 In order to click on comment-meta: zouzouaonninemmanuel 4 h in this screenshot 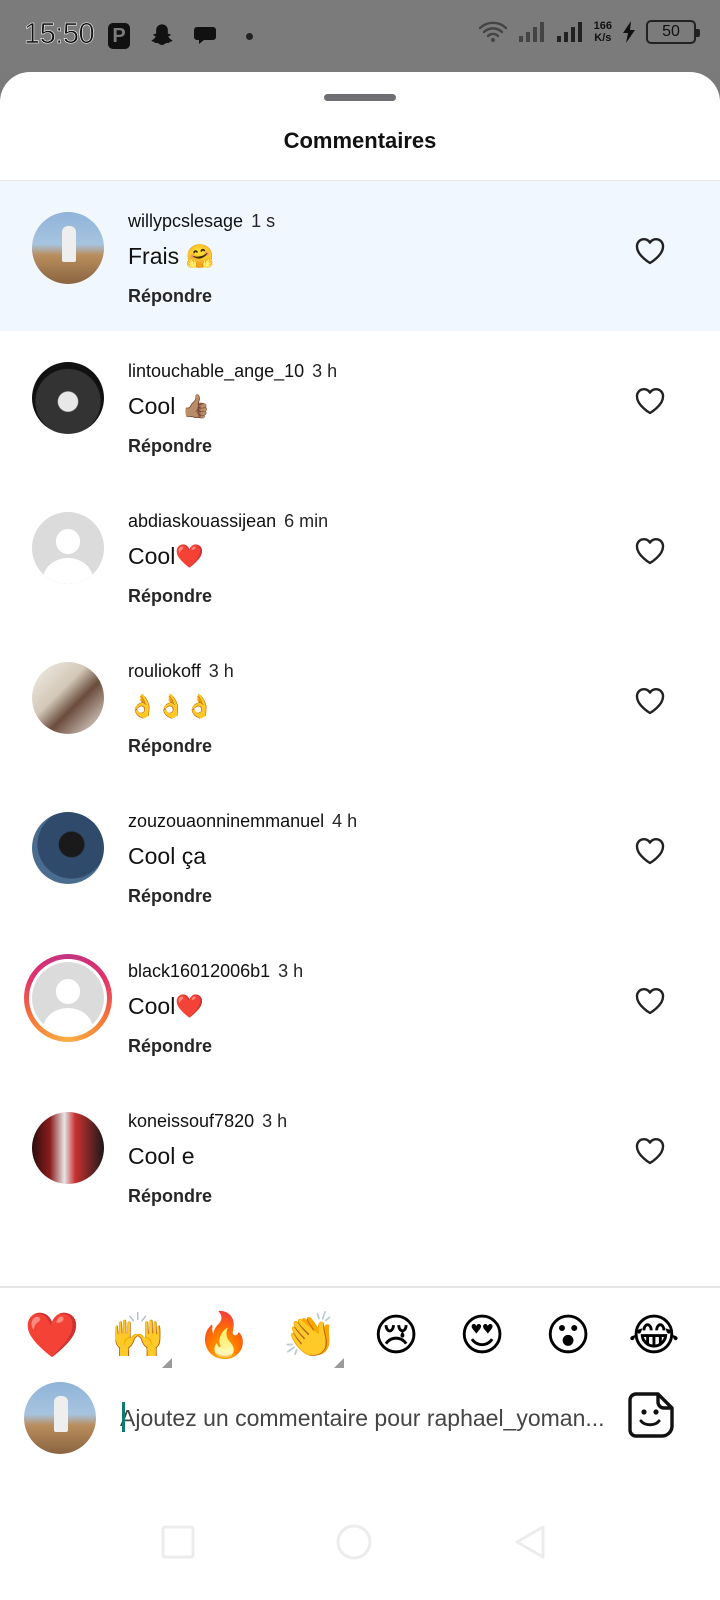, I will do `click(242, 821)`.